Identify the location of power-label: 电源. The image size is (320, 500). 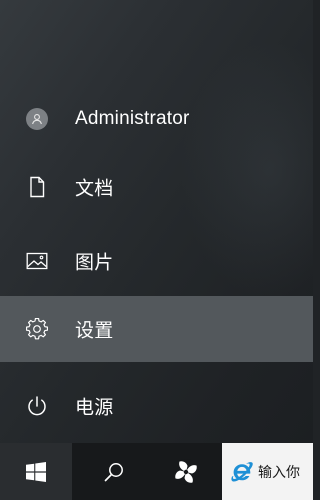
(94, 407).